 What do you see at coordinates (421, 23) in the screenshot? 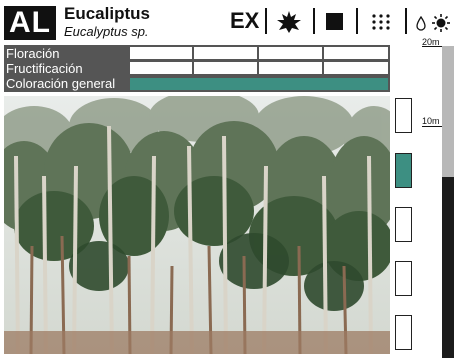
I see `water-drop-icon` at bounding box center [421, 23].